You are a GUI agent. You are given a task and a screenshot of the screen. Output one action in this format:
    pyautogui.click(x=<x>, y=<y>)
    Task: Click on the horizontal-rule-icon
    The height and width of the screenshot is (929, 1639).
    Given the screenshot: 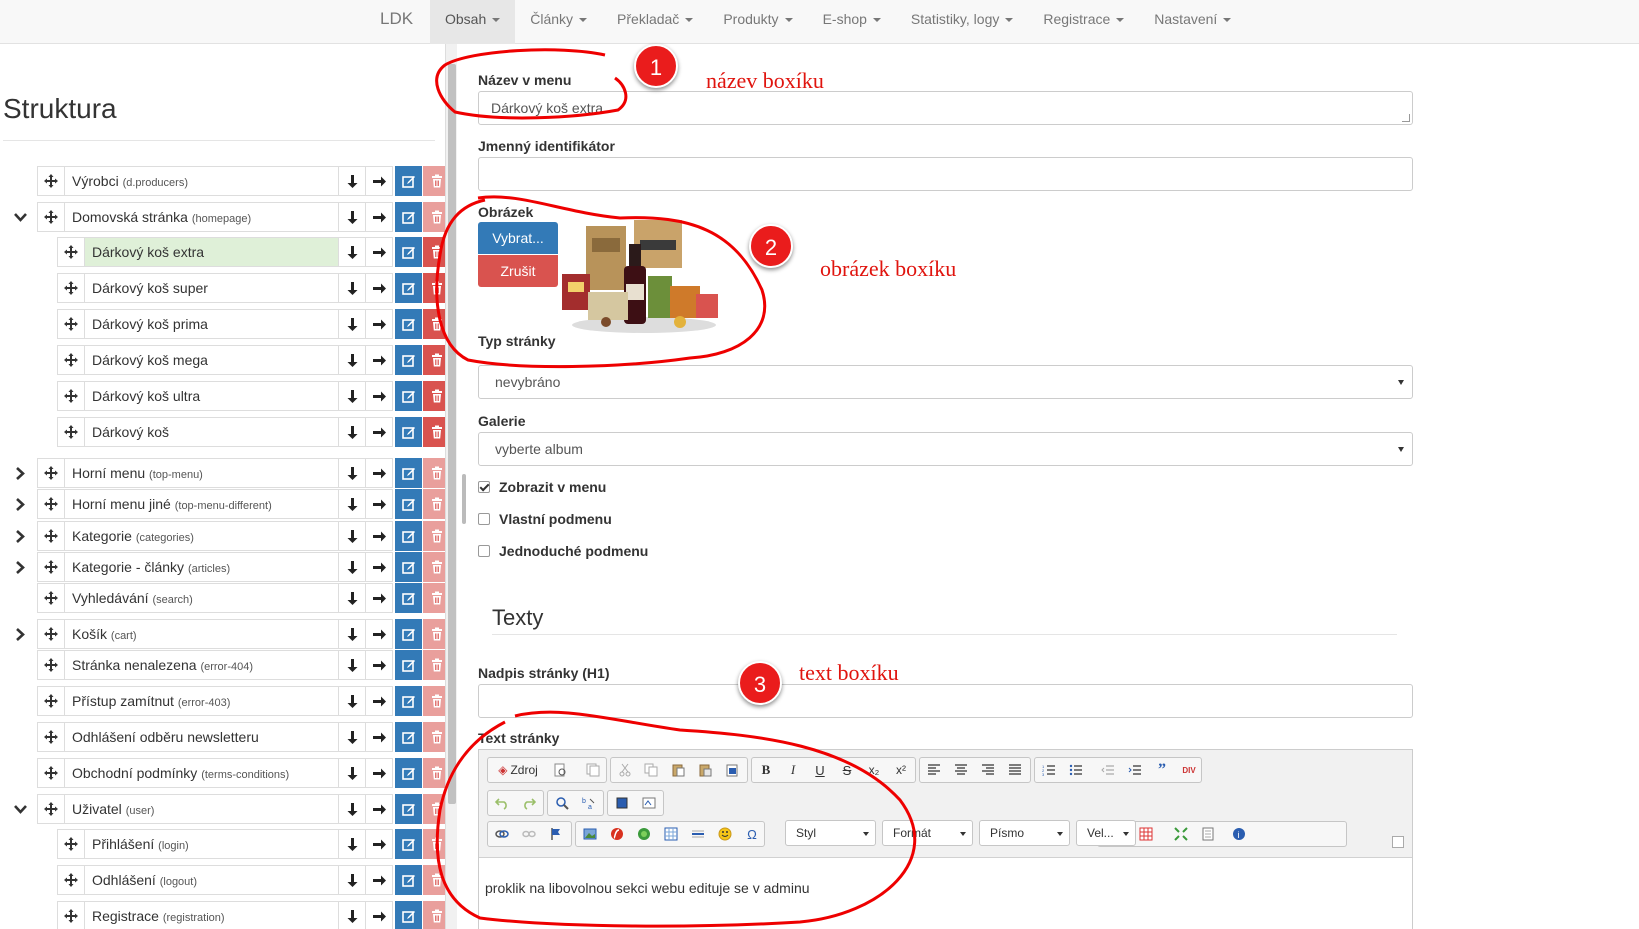 What is the action you would take?
    pyautogui.click(x=698, y=834)
    